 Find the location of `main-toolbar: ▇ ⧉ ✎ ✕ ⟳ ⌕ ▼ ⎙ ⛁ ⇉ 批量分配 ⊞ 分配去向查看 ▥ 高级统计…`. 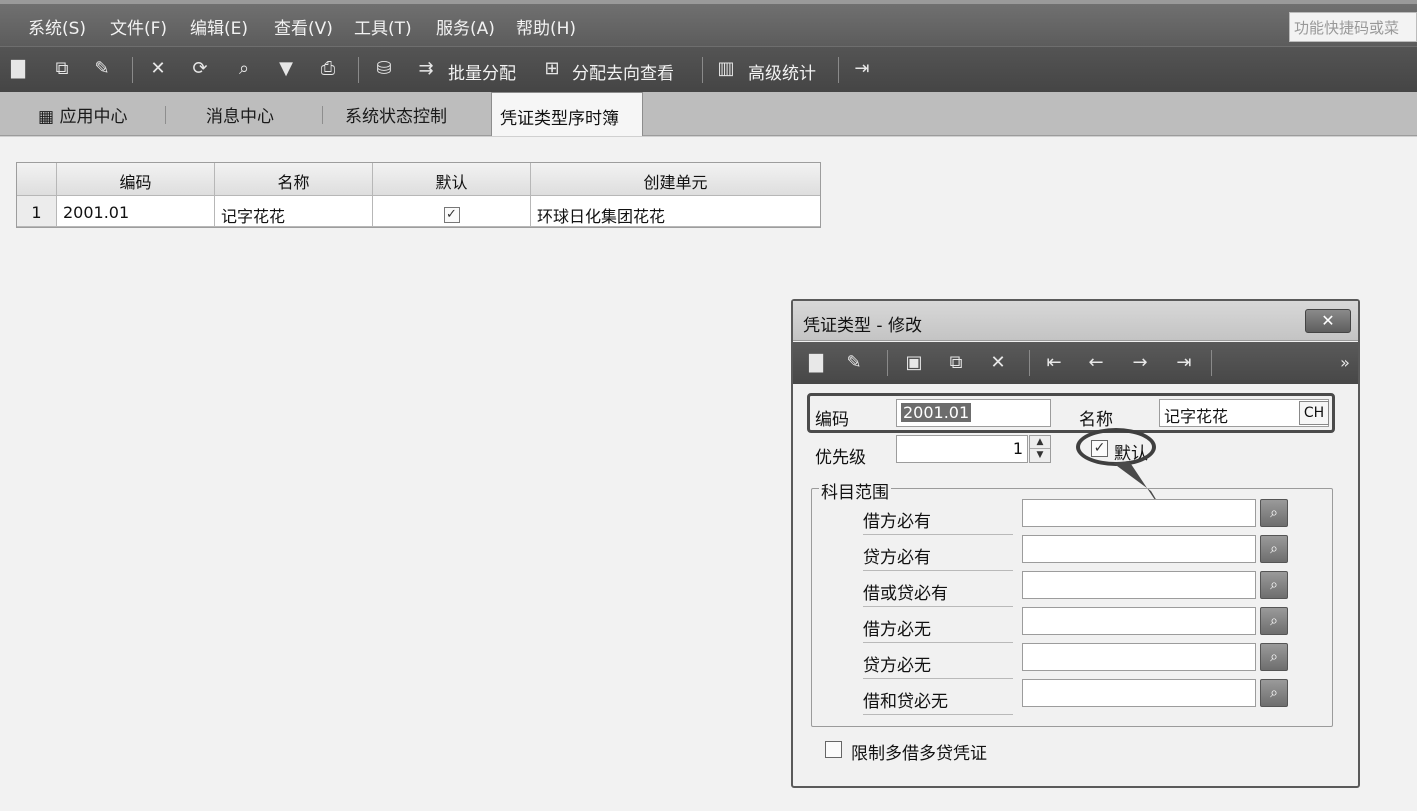

main-toolbar: ▇ ⧉ ✎ ✕ ⟳ ⌕ ▼ ⎙ ⛁ ⇉ 批量分配 ⊞ 分配去向查看 ▥ 高级统计… is located at coordinates (708, 69).